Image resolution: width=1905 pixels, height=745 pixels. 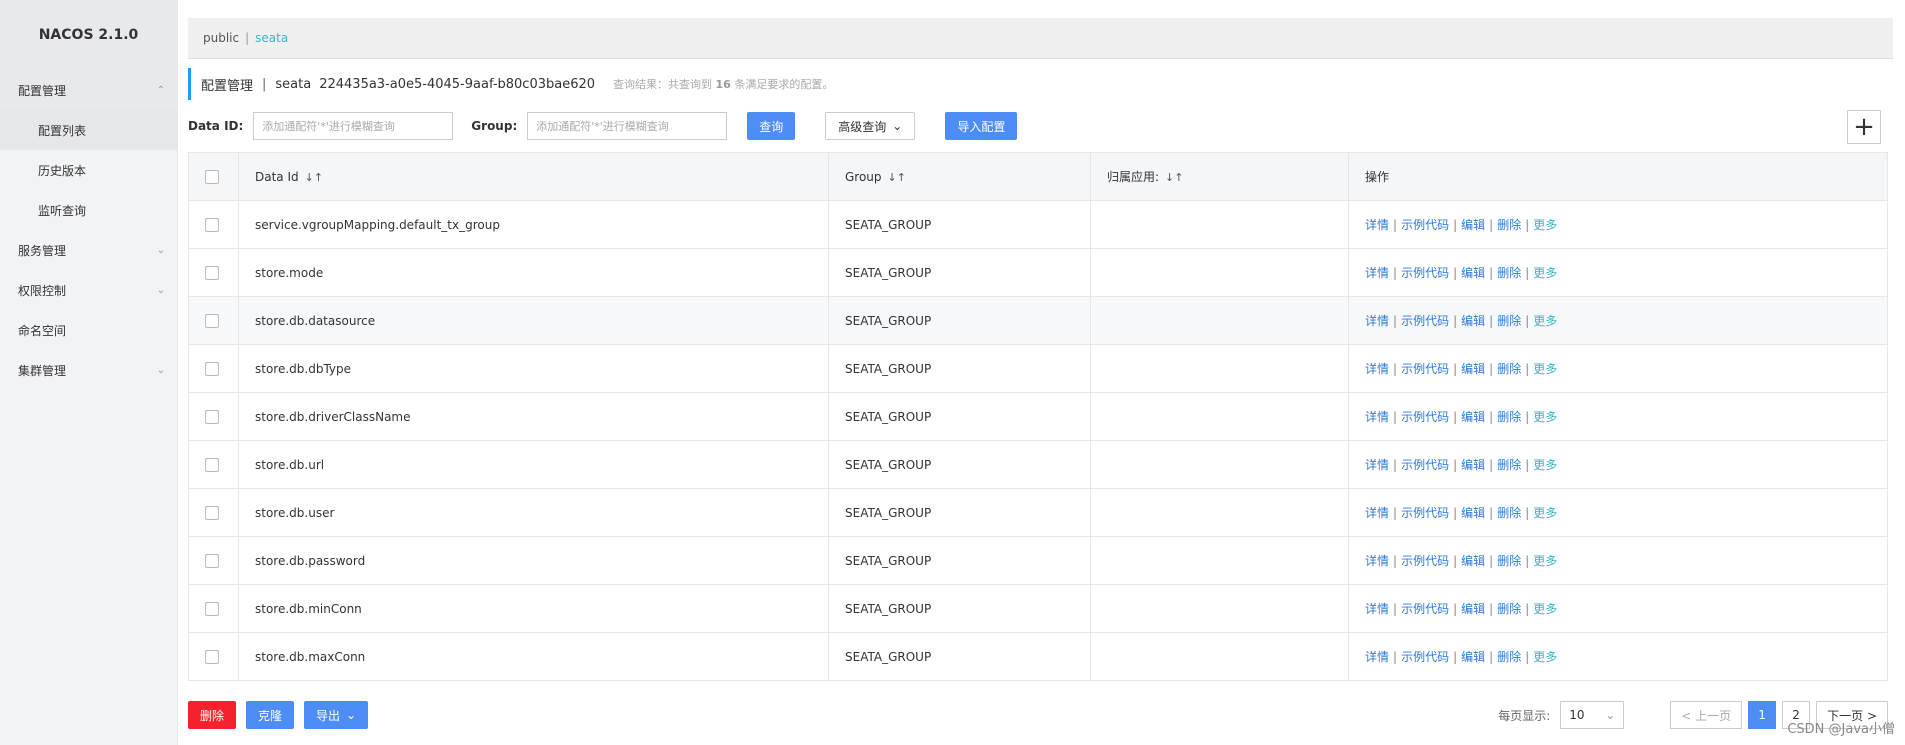 I want to click on add-config-button: +, so click(x=1864, y=127).